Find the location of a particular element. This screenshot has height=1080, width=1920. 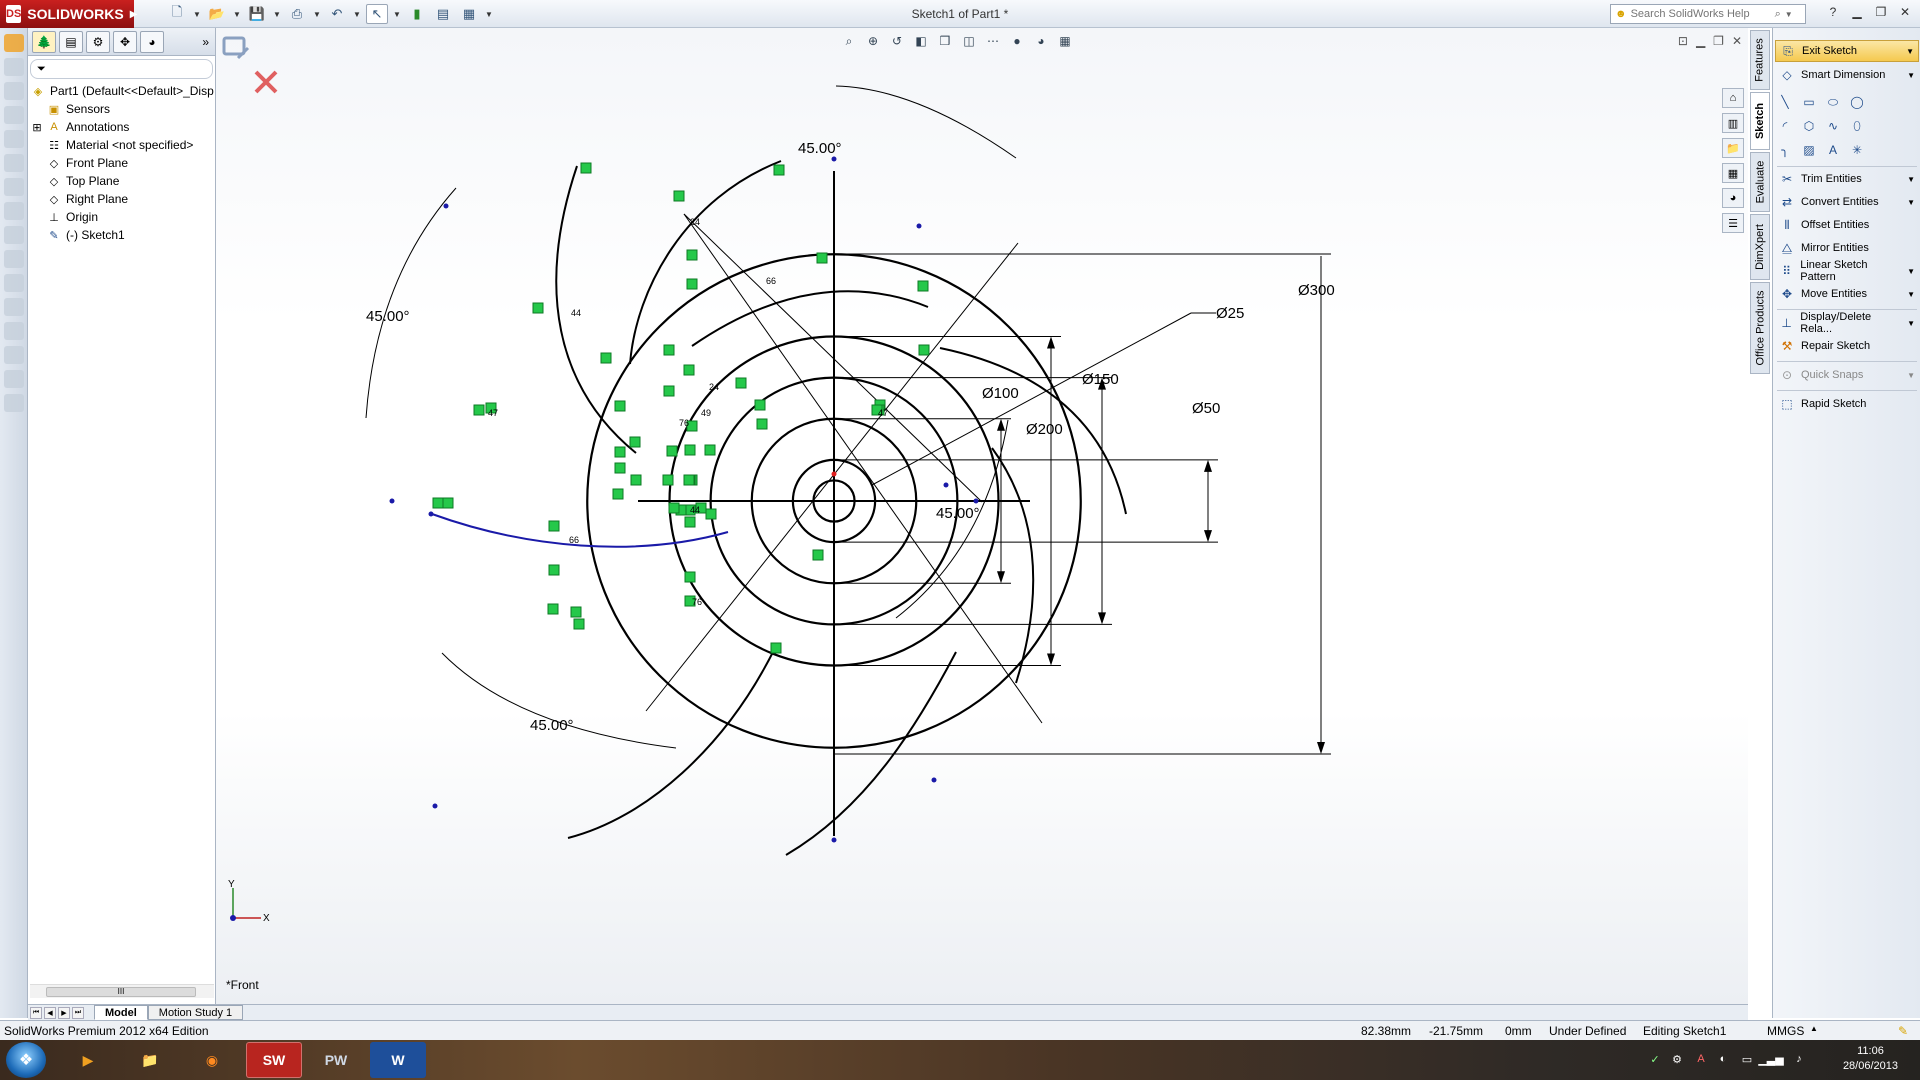

network-icon: ▁▃▅ is located at coordinates (1770, 1059).